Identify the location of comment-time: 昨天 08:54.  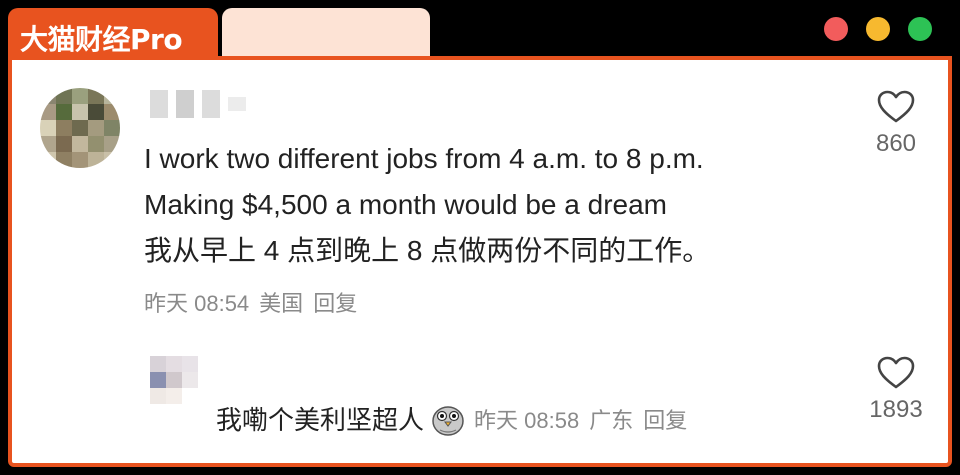
(197, 303).